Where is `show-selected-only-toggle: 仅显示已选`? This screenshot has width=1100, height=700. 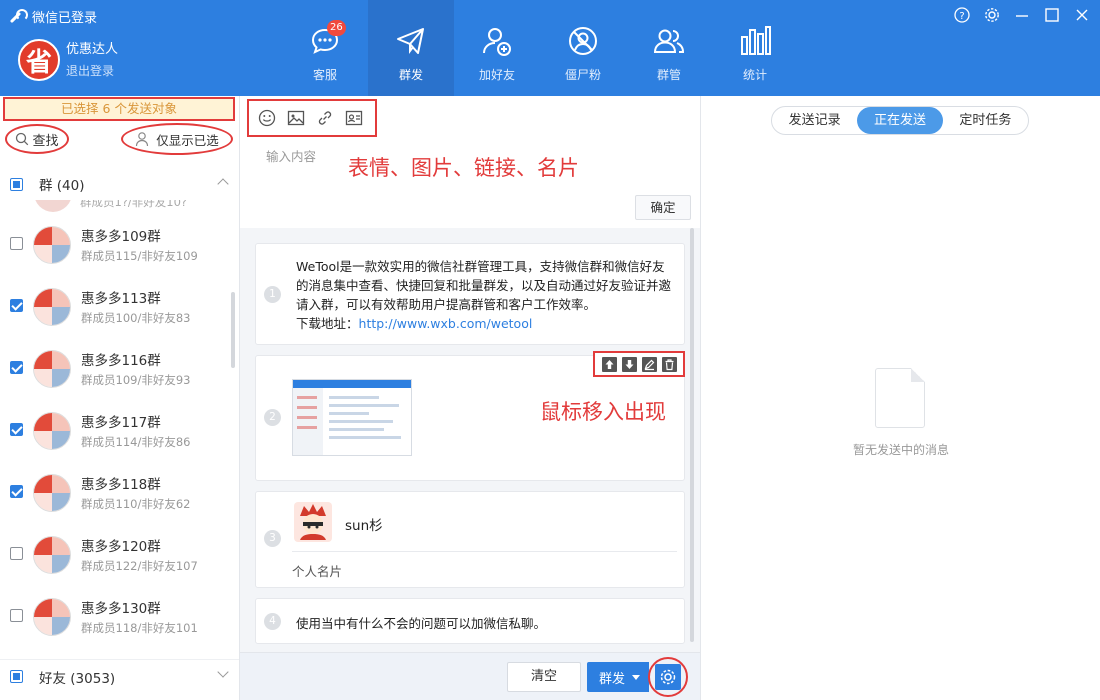 show-selected-only-toggle: 仅显示已选 is located at coordinates (177, 139).